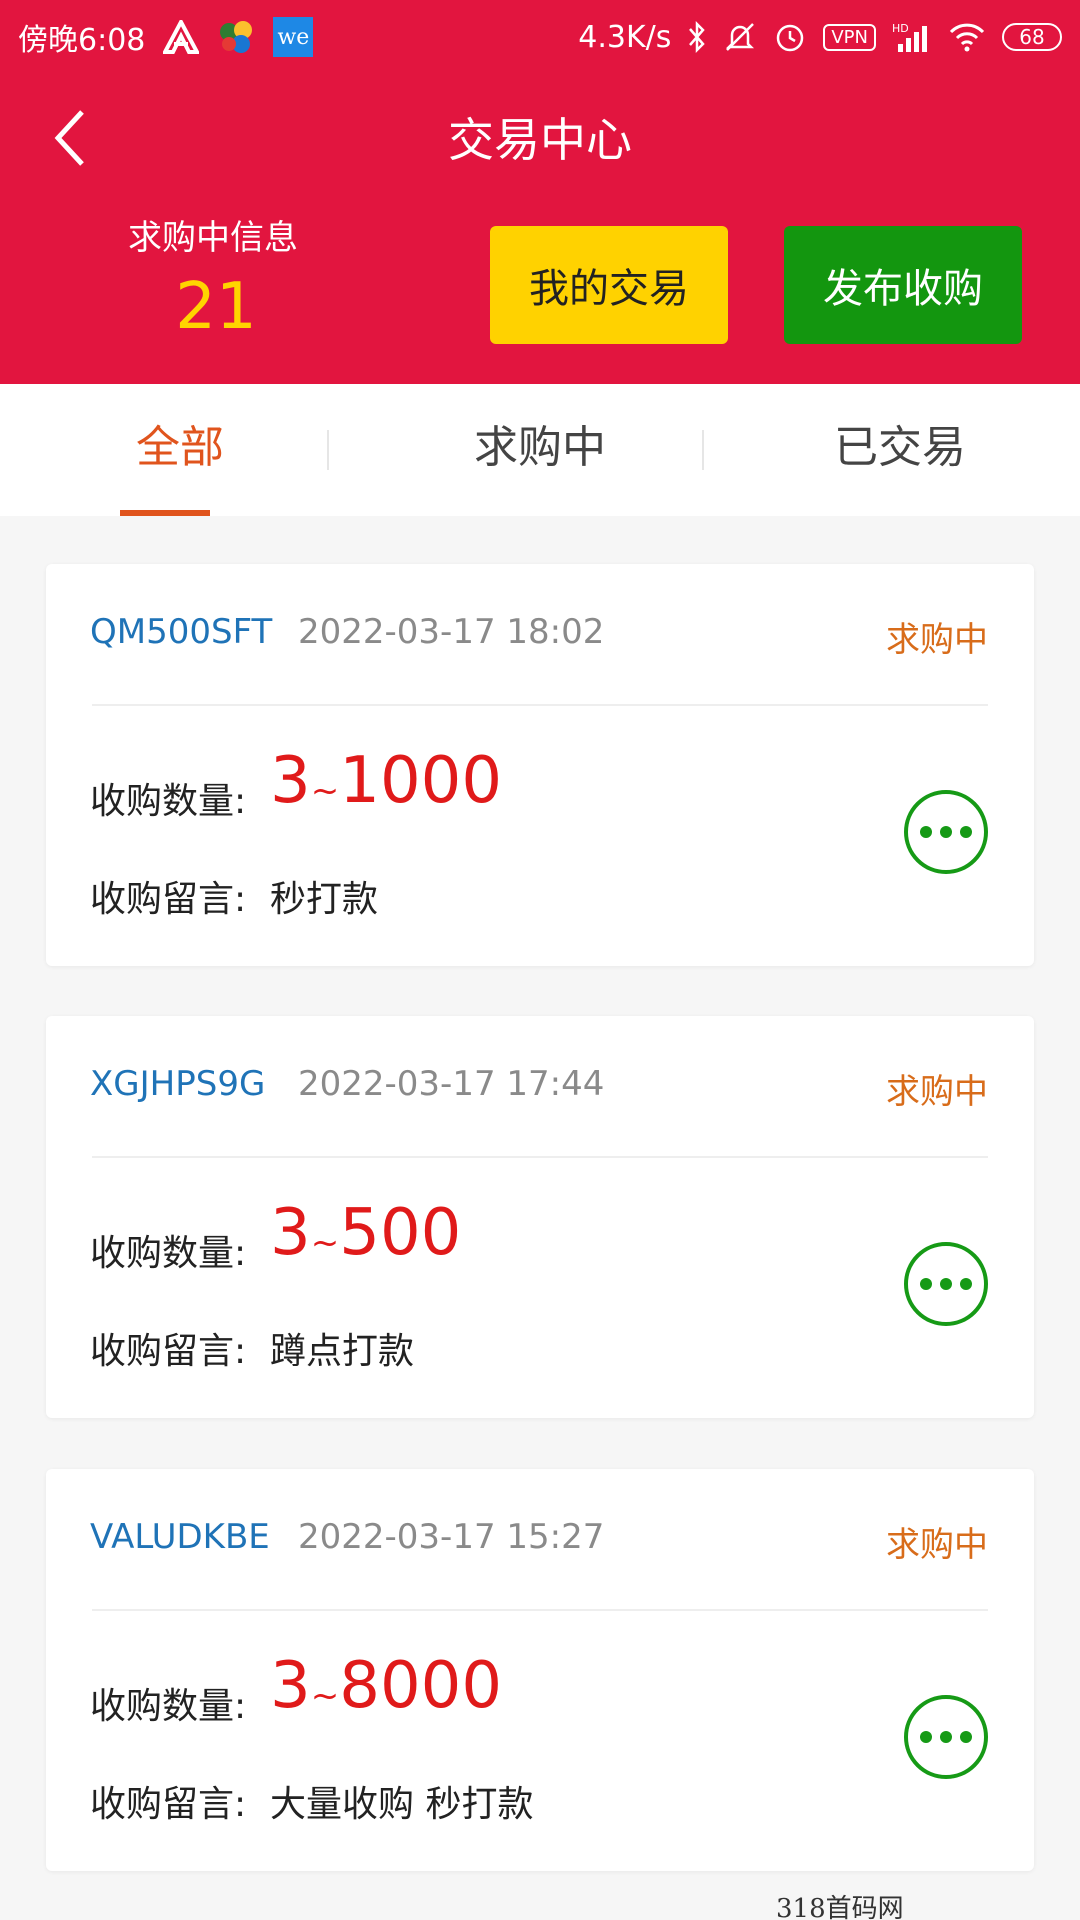  Describe the element at coordinates (451, 1537) in the screenshot. I see `trade-time: 2022-03-17 15:27` at that location.